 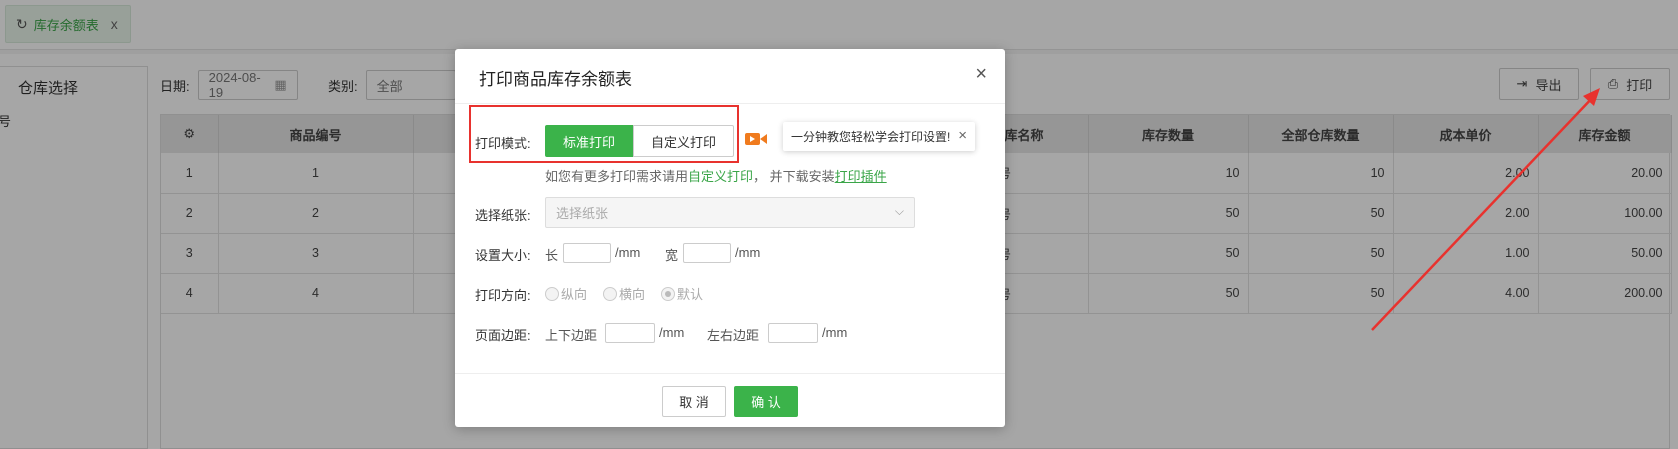 What do you see at coordinates (730, 212) in the screenshot?
I see `paper-select: 选择纸张 ⌵` at bounding box center [730, 212].